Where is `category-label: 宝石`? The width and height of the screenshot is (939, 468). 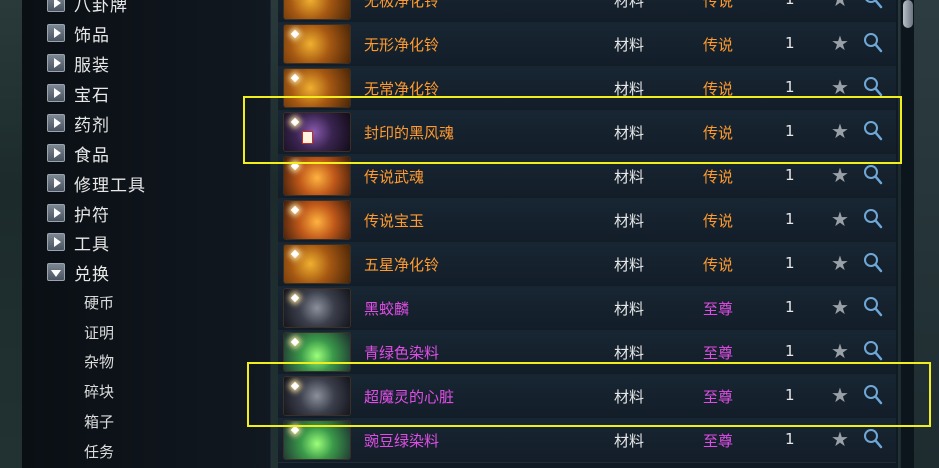
category-label: 宝石 is located at coordinates (92, 95).